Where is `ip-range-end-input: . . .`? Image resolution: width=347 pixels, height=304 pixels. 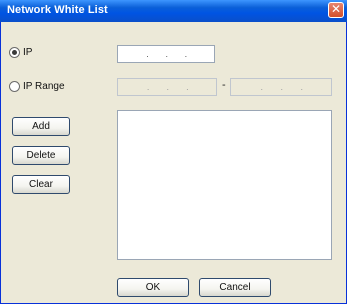
ip-range-end-input: . . . is located at coordinates (281, 87).